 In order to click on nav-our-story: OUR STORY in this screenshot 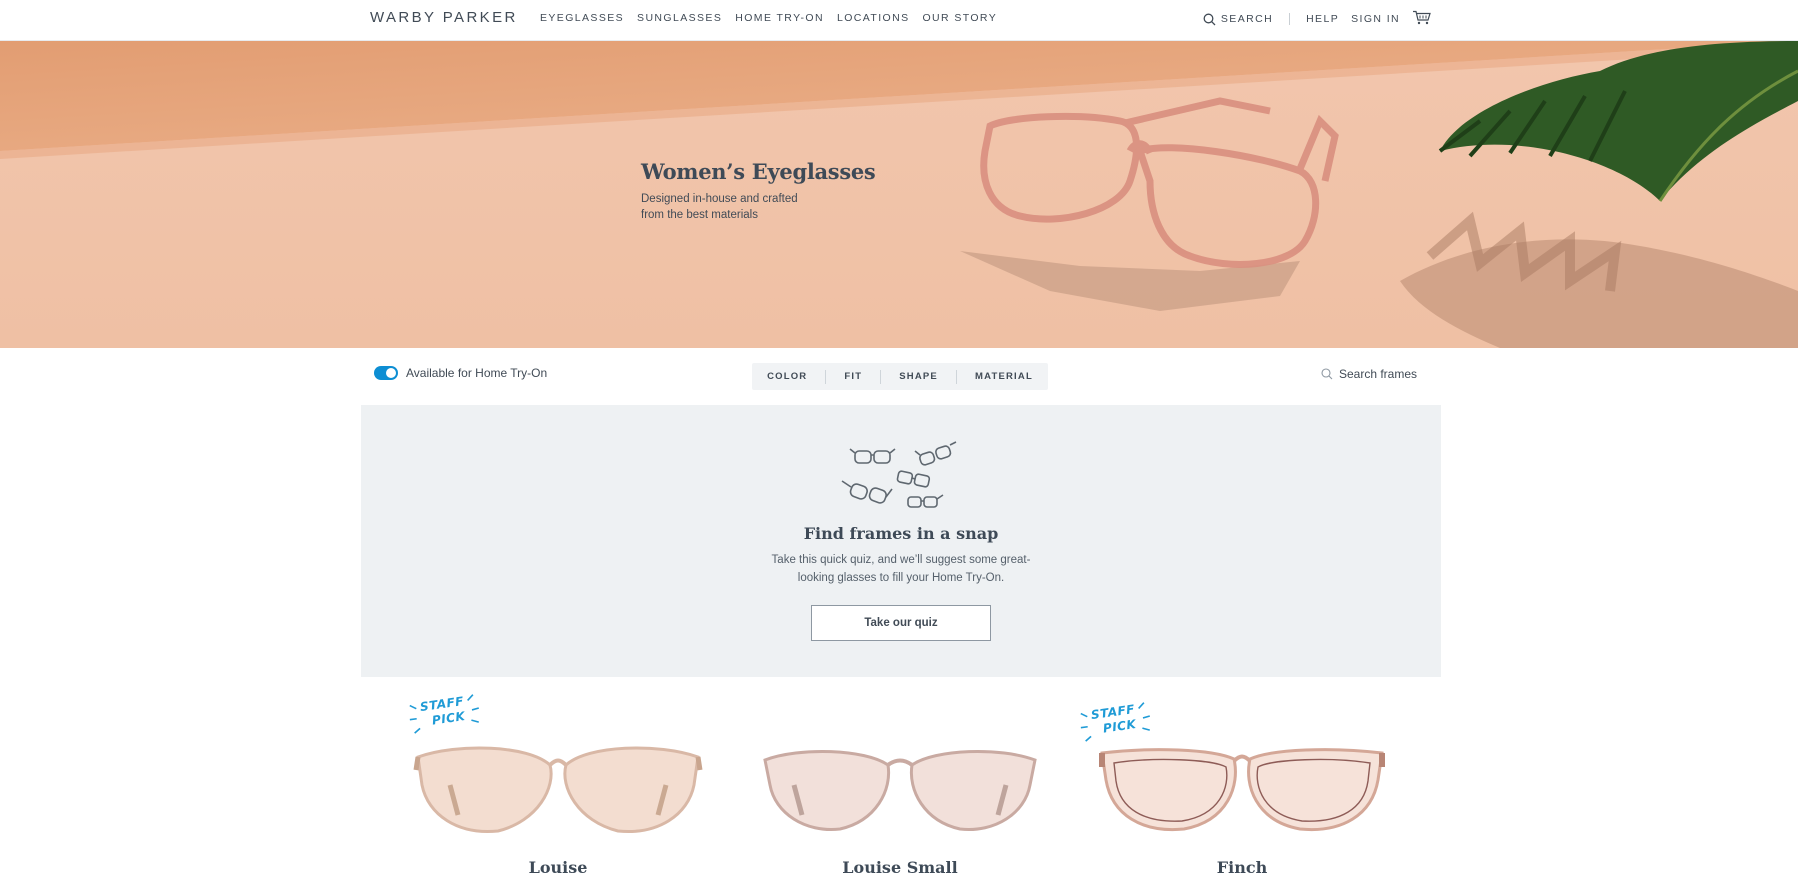, I will do `click(959, 18)`.